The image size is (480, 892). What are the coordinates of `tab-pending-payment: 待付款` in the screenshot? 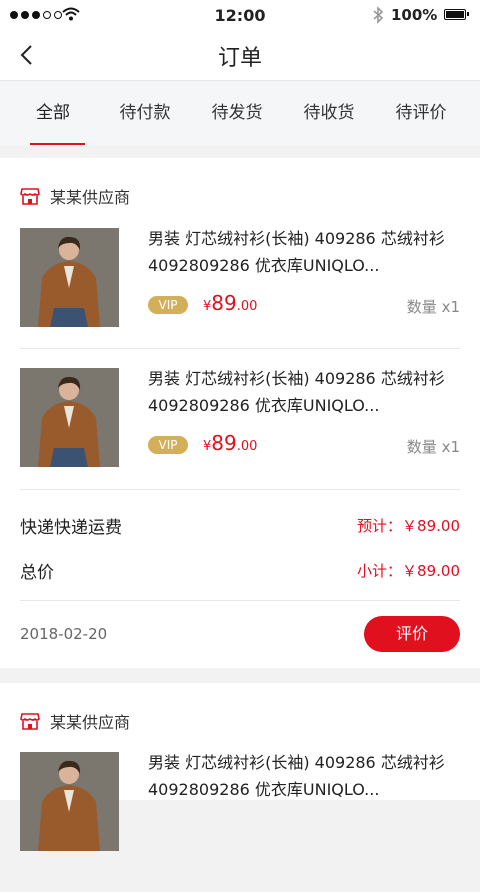 It's located at (145, 113).